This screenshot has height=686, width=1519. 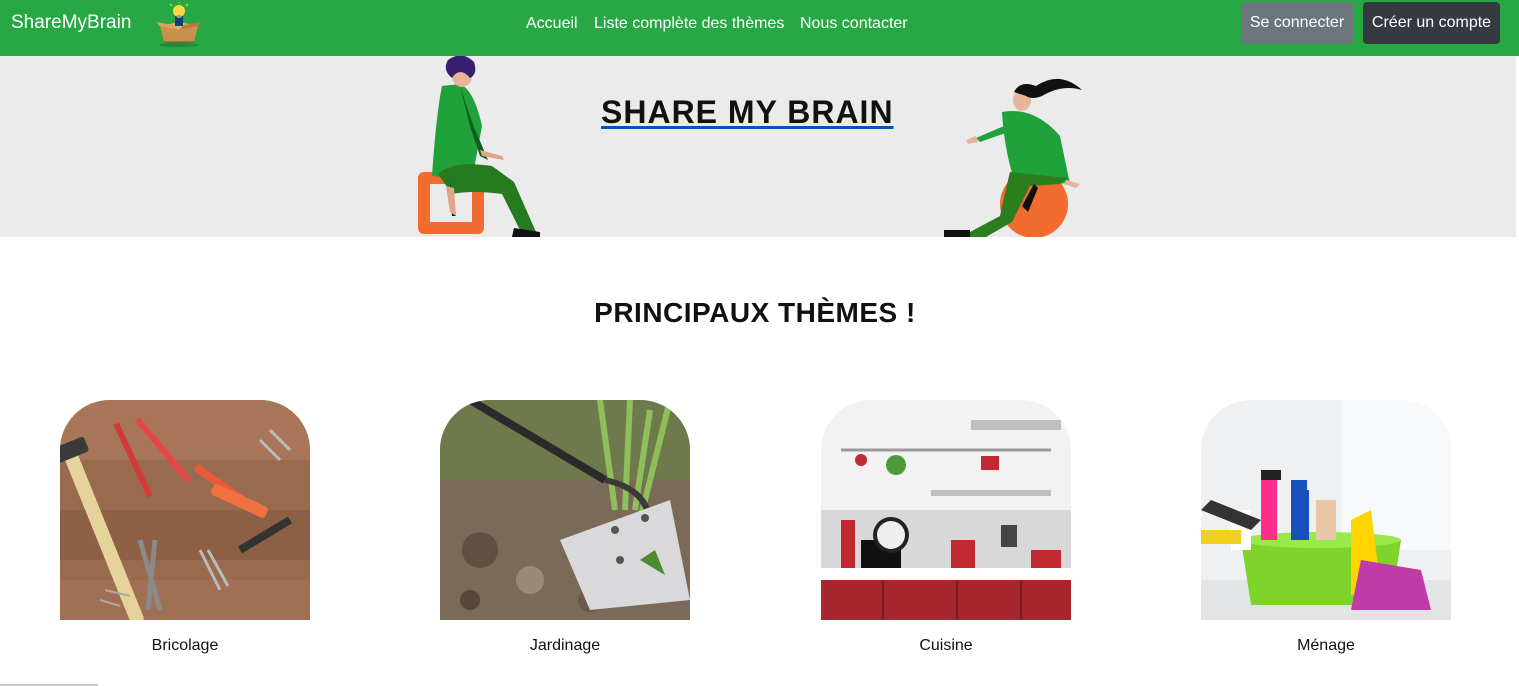 What do you see at coordinates (185, 645) in the screenshot?
I see `theme-label-bricolage: Bricolage` at bounding box center [185, 645].